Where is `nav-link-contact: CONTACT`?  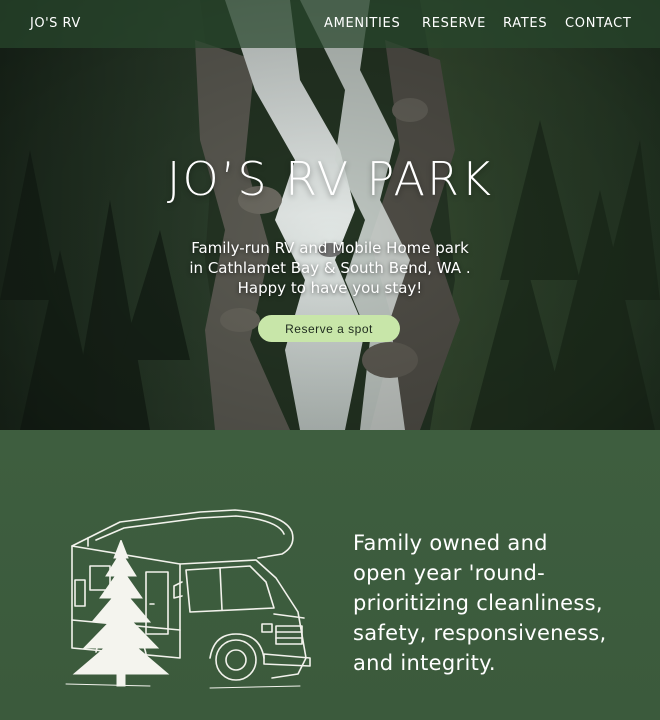 nav-link-contact: CONTACT is located at coordinates (598, 23).